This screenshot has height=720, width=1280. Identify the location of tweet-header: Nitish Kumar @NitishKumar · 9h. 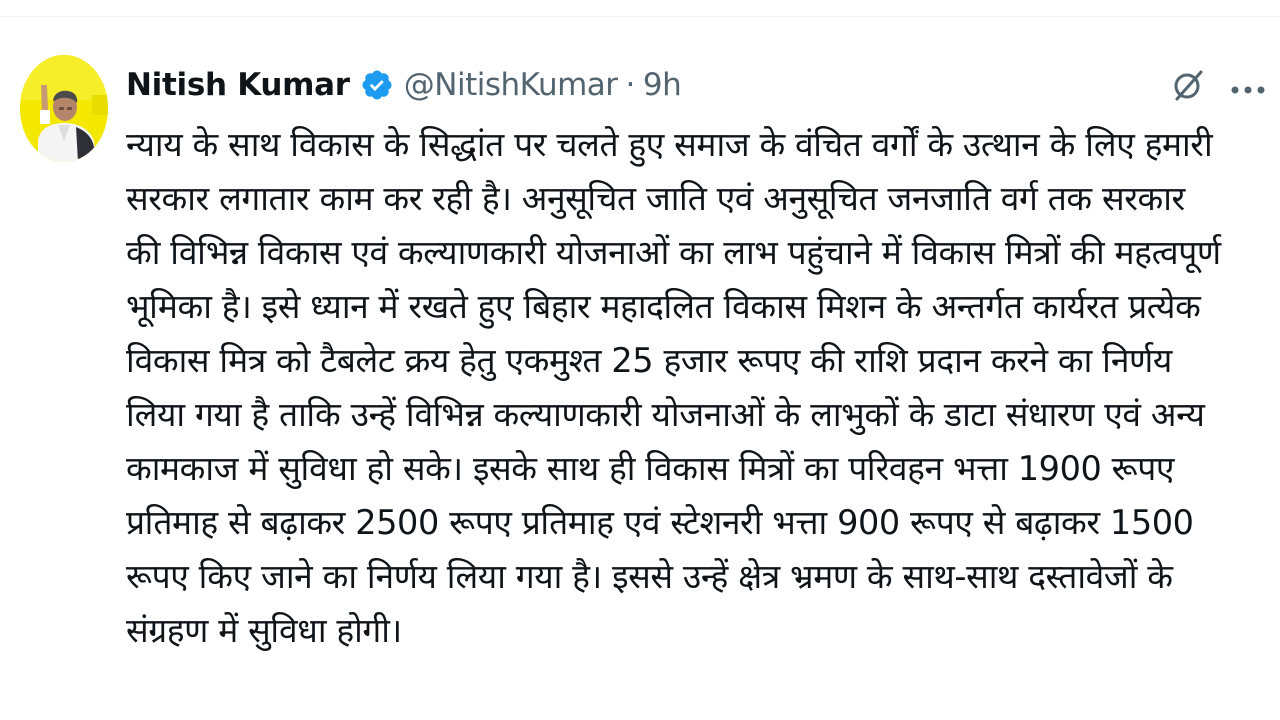
(404, 85).